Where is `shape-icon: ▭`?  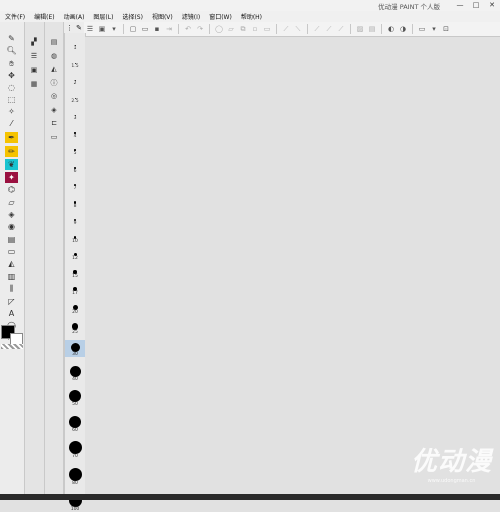
shape-icon: ▭ is located at coordinates (11, 251).